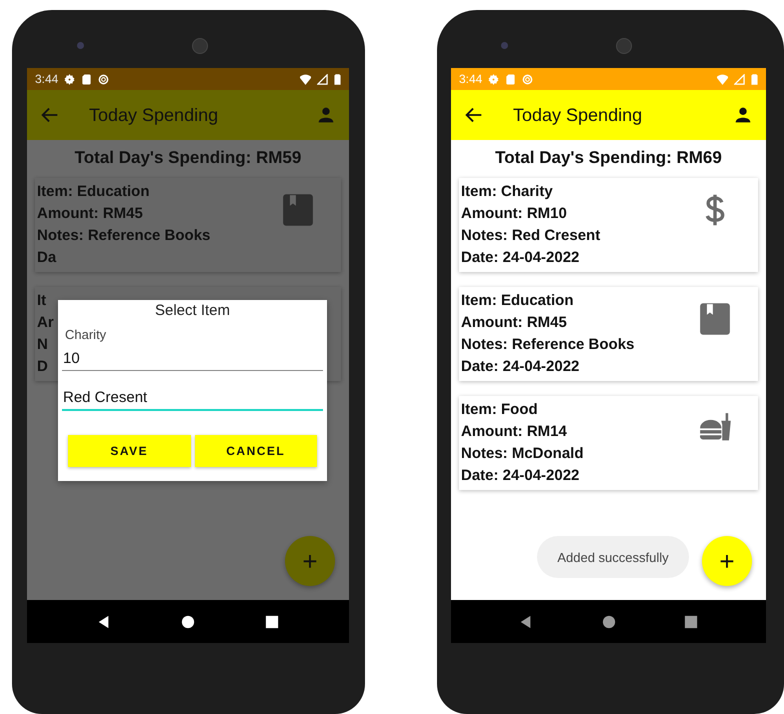 Image resolution: width=784 pixels, height=714 pixels. I want to click on item-selector: Charity, so click(85, 334).